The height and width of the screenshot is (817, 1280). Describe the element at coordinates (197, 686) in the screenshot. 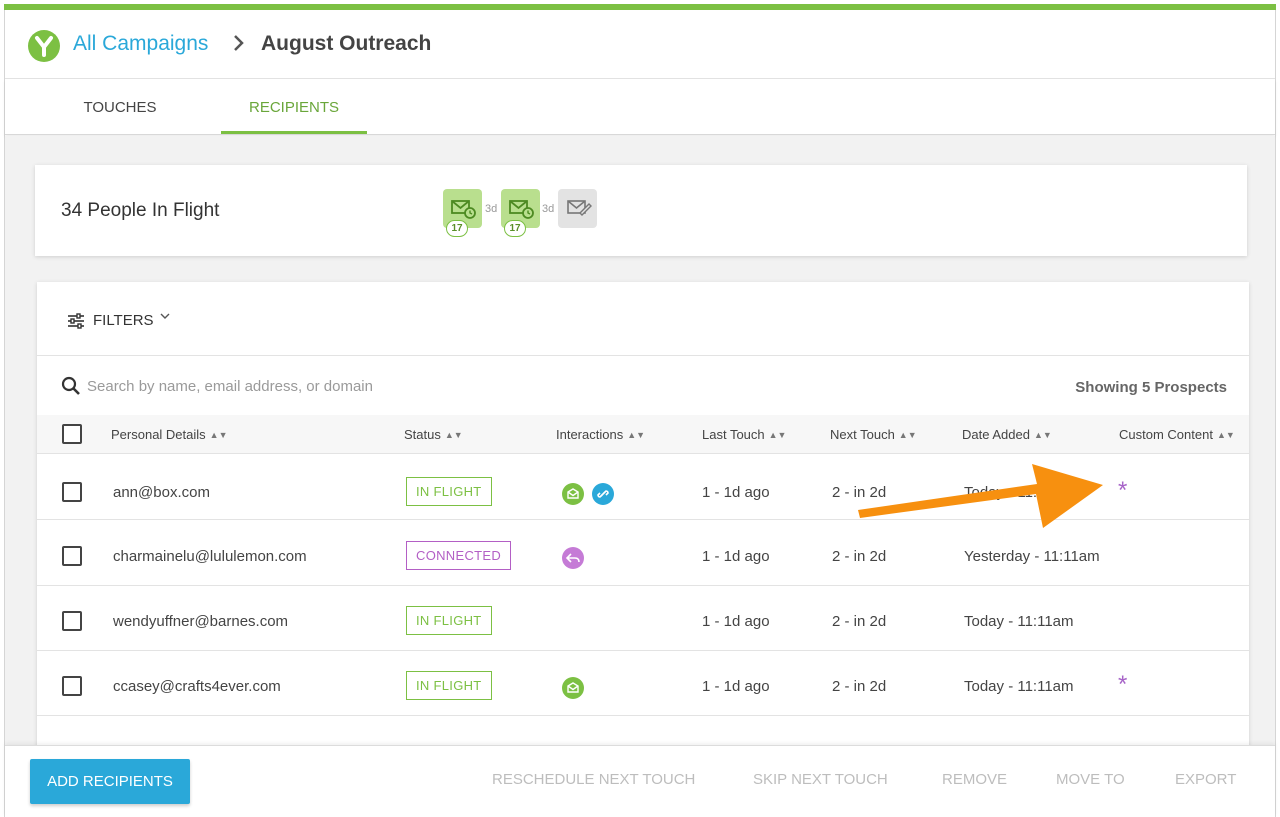

I see `recipient-email: ccasey@crafts4ever.com` at that location.